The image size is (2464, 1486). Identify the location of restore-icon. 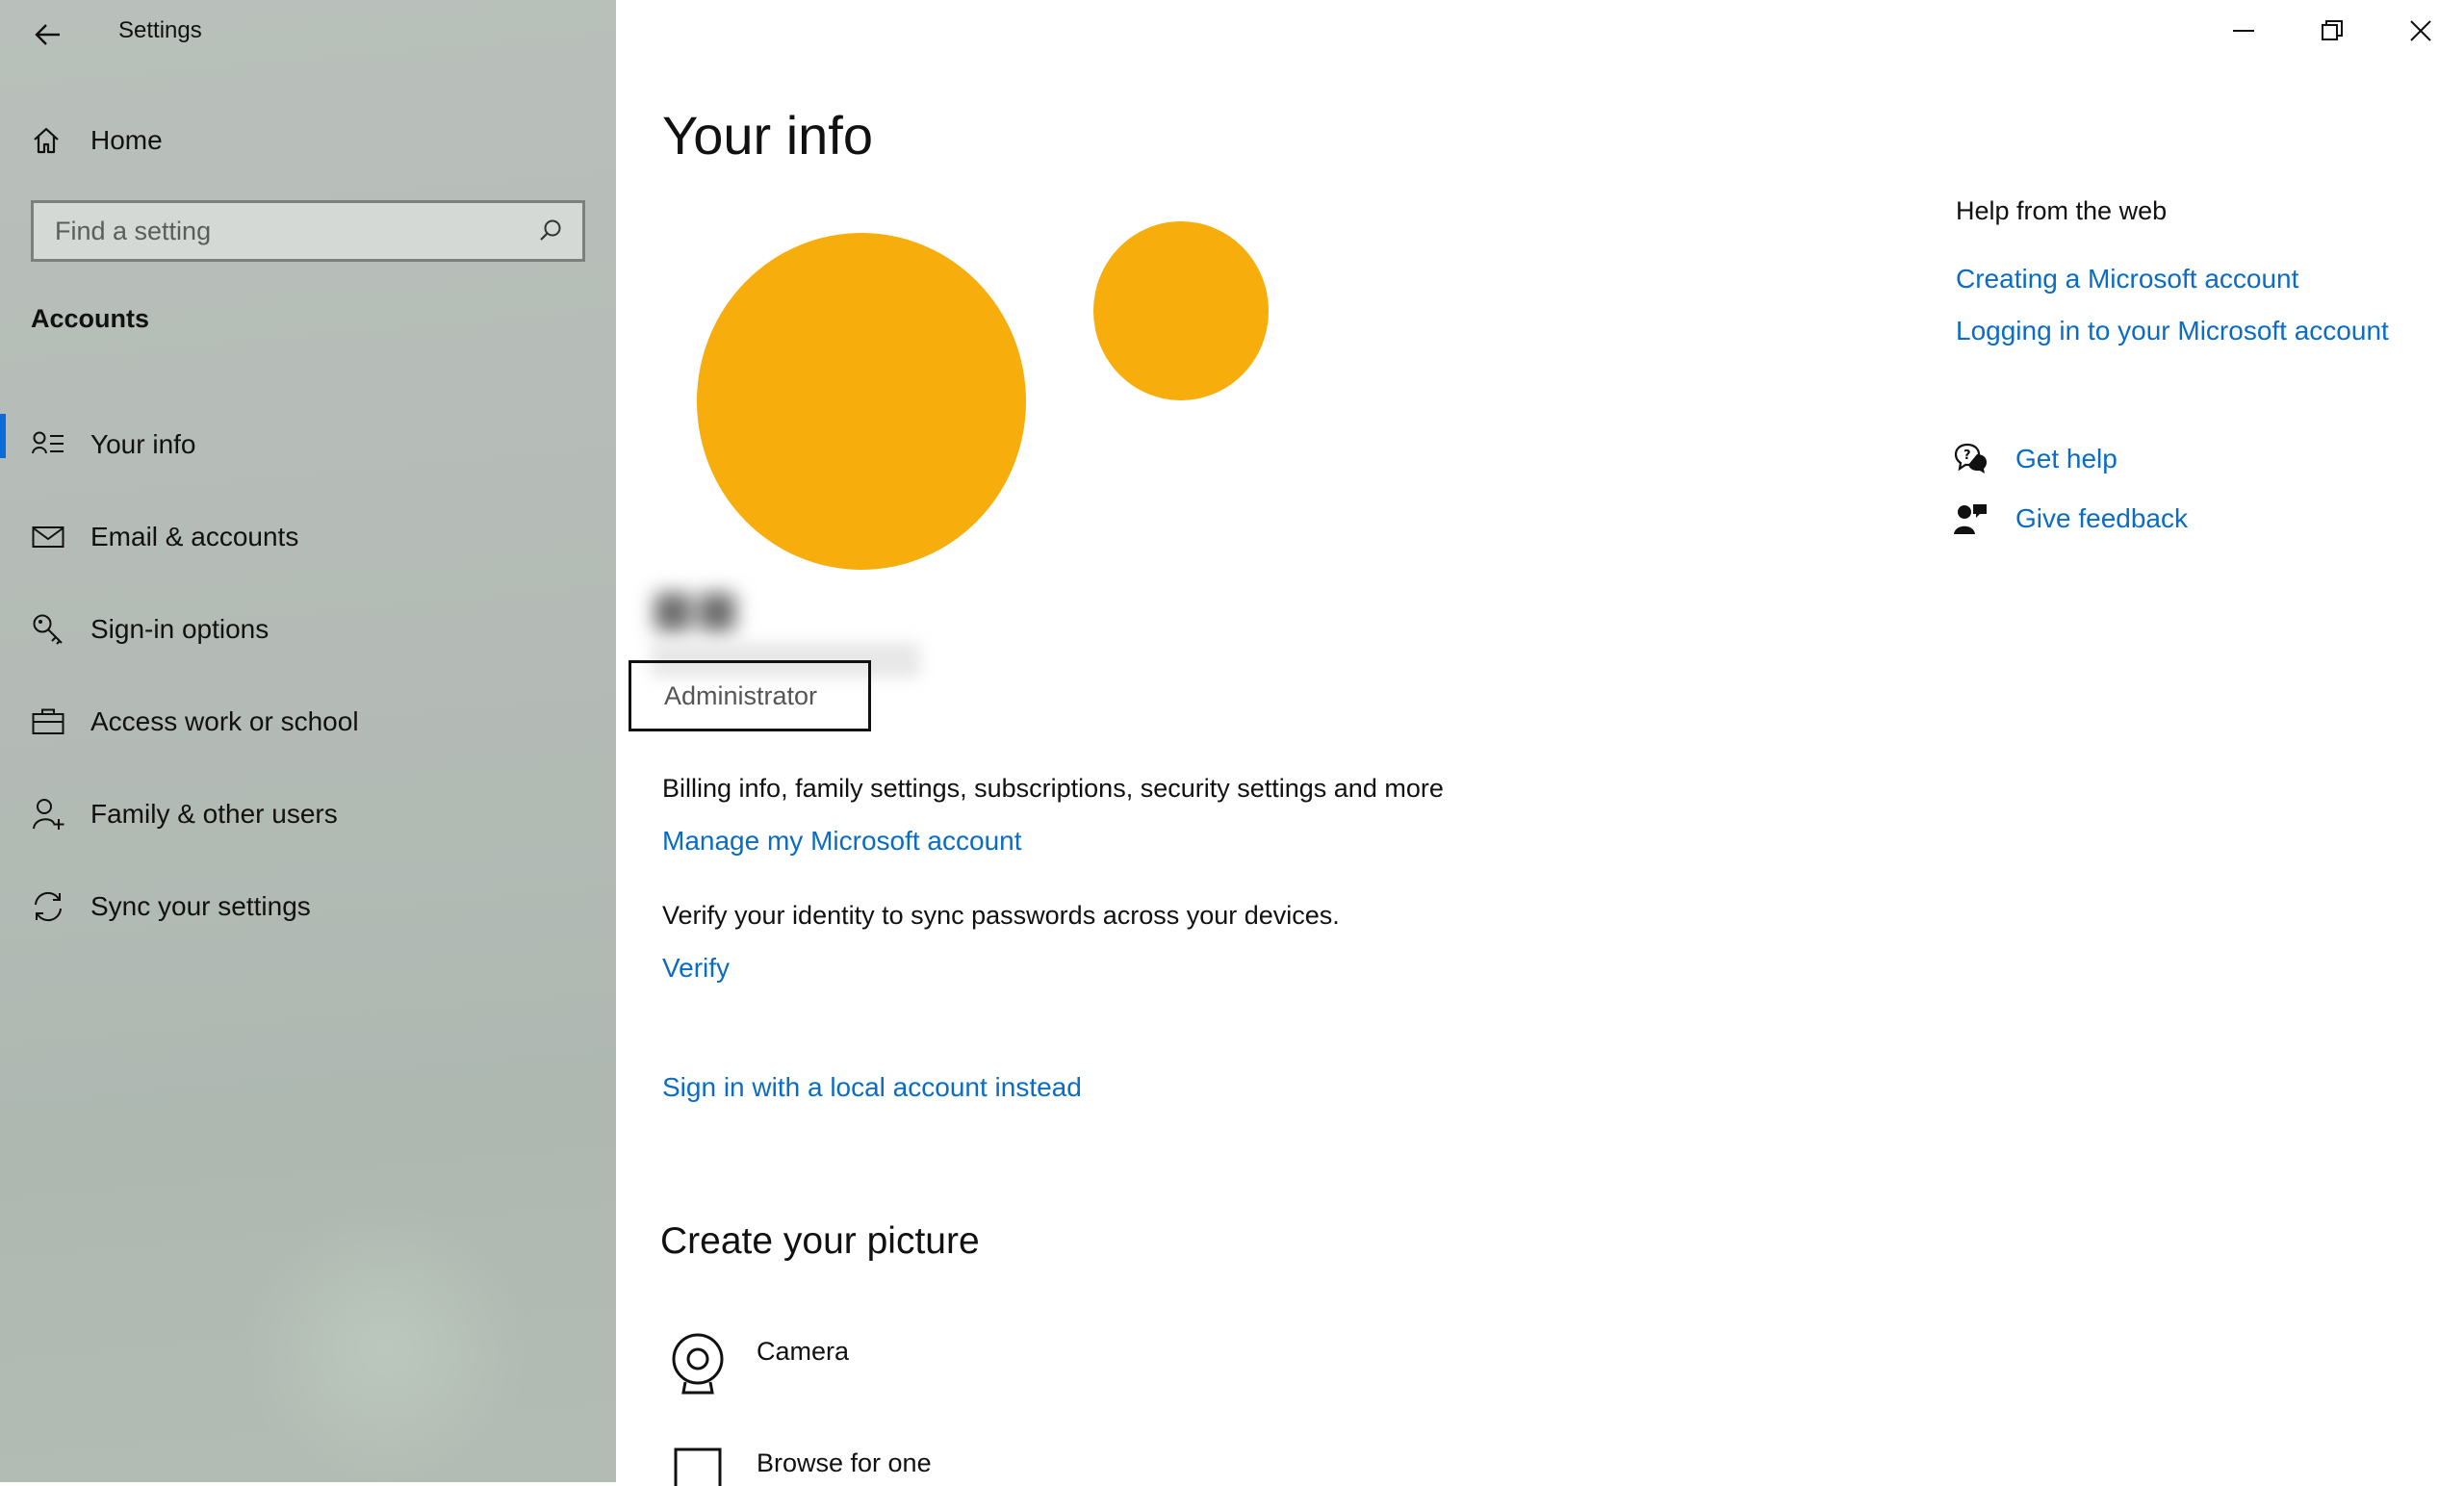
(2332, 30).